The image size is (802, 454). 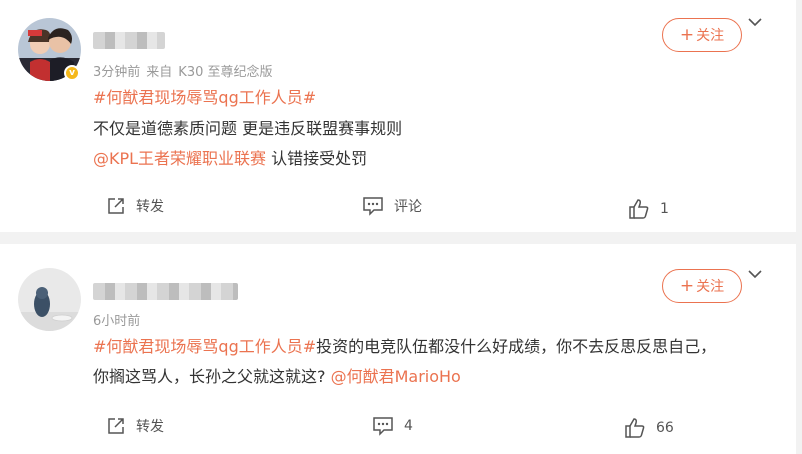 What do you see at coordinates (408, 426) in the screenshot?
I see `comment-count: 4` at bounding box center [408, 426].